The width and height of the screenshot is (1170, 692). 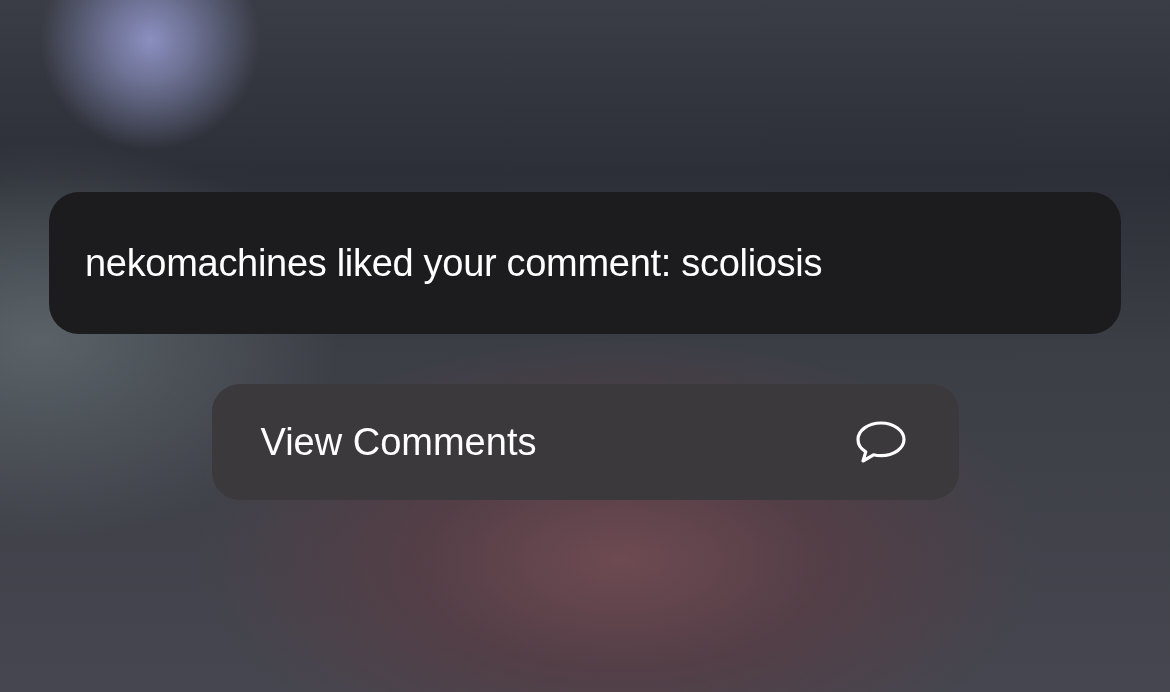 I want to click on view-comments-button: View Comments, so click(x=585, y=442).